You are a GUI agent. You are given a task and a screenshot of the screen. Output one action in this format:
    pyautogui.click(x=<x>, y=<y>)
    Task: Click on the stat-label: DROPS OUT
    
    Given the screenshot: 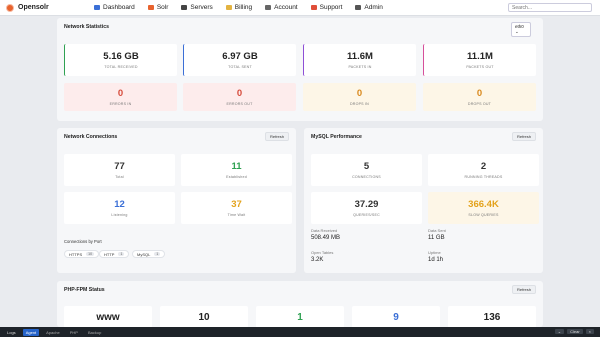 What is the action you would take?
    pyautogui.click(x=479, y=104)
    